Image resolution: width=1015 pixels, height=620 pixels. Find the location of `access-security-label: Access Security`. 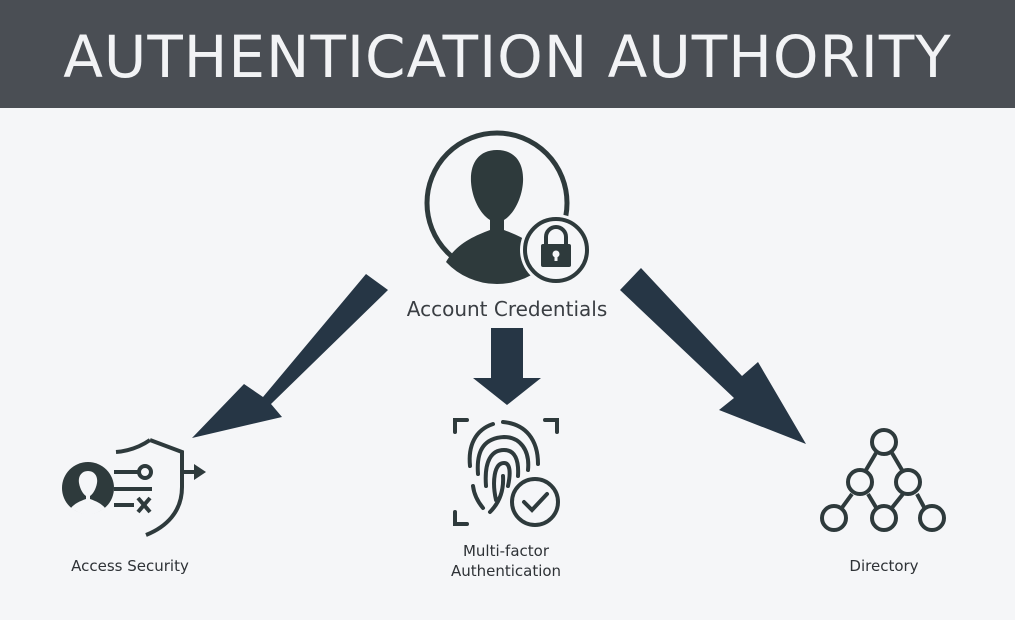

access-security-label: Access Security is located at coordinates (130, 566).